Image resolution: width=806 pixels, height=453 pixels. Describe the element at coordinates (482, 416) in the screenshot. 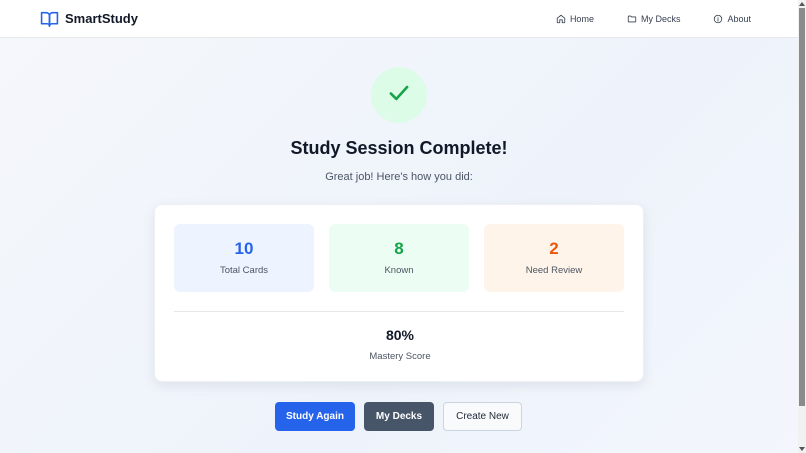

I see `create-new-button: Create New` at that location.